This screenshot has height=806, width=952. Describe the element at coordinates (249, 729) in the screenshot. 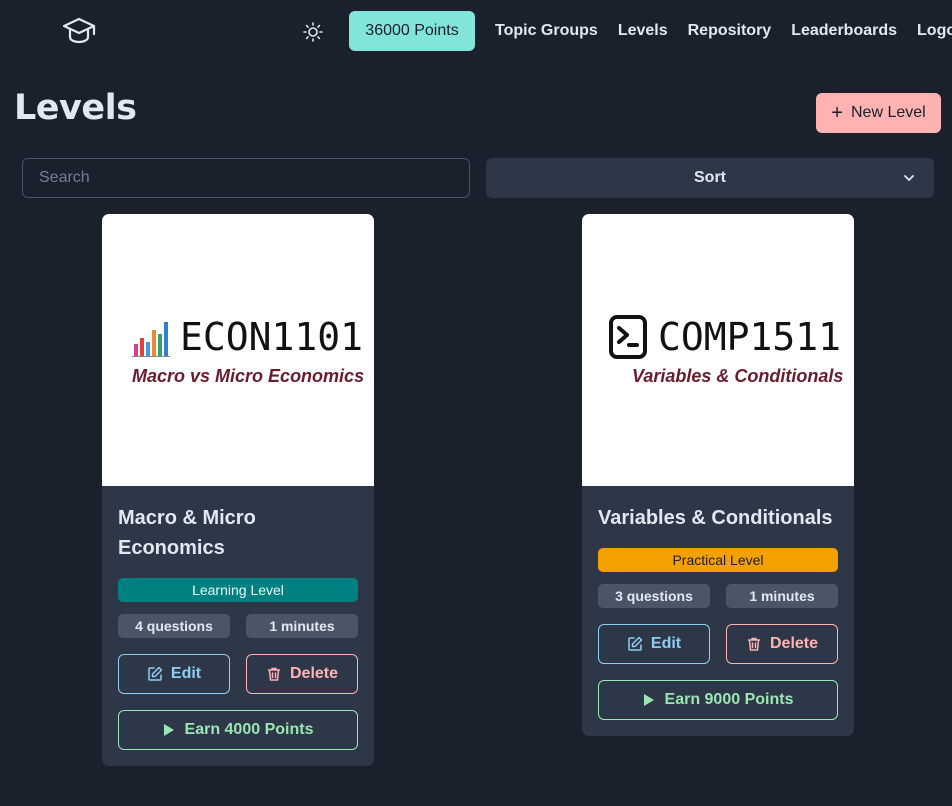

I see `earn-points-label: Earn 4000 Points` at that location.